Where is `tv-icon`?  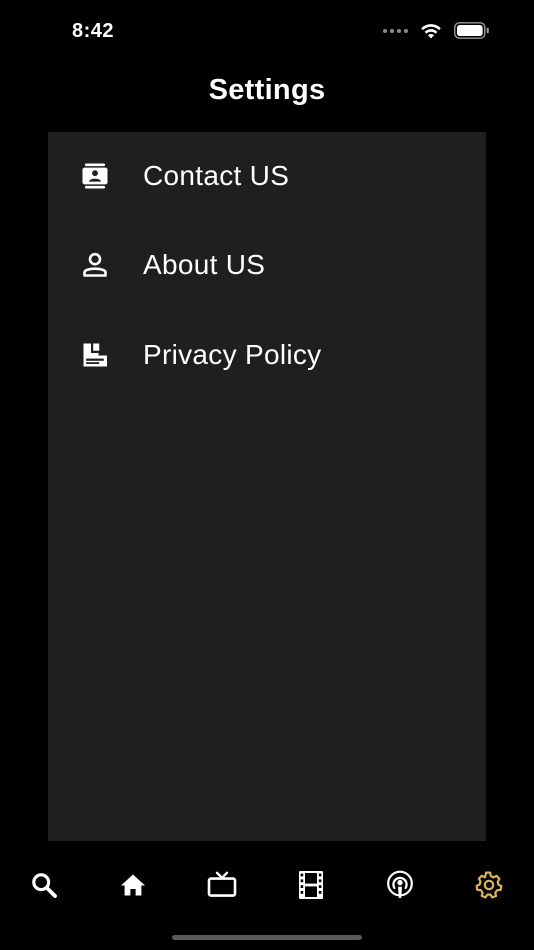 tv-icon is located at coordinates (222, 884).